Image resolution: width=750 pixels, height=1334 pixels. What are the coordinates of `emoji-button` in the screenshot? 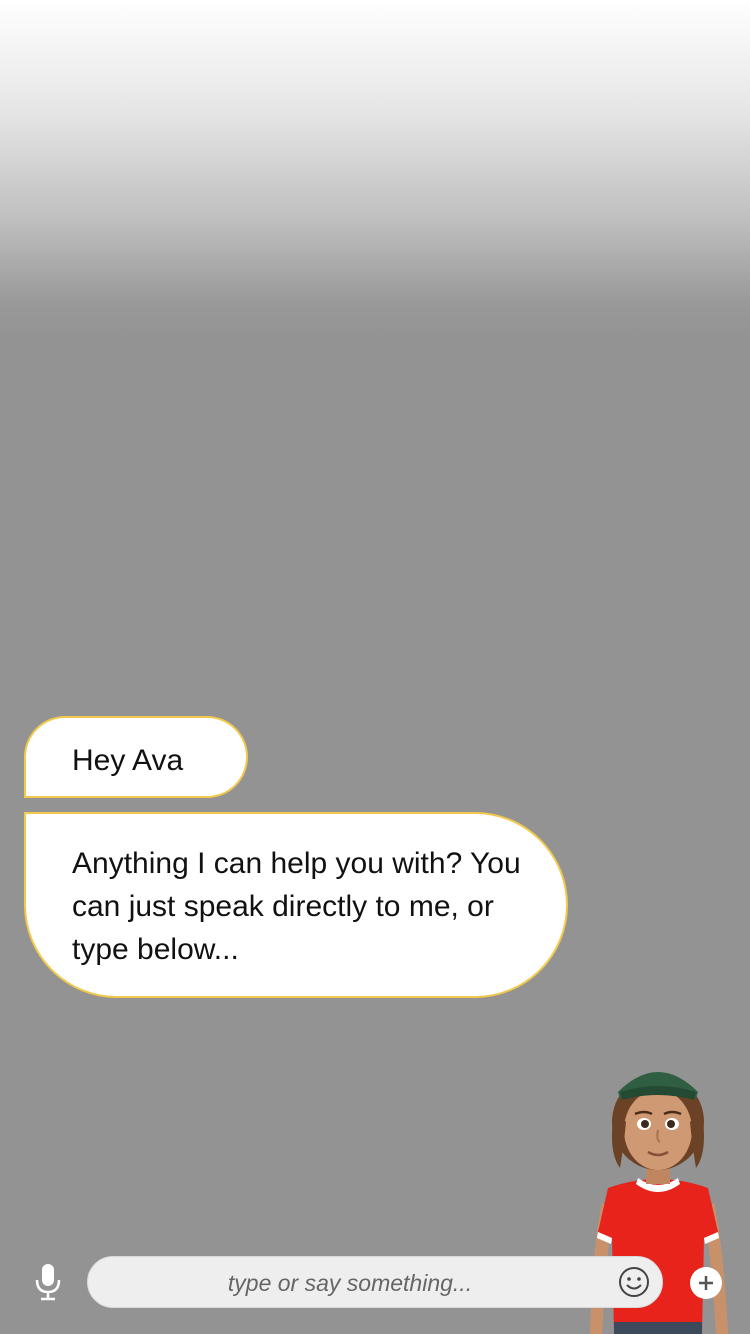 It's located at (634, 1282).